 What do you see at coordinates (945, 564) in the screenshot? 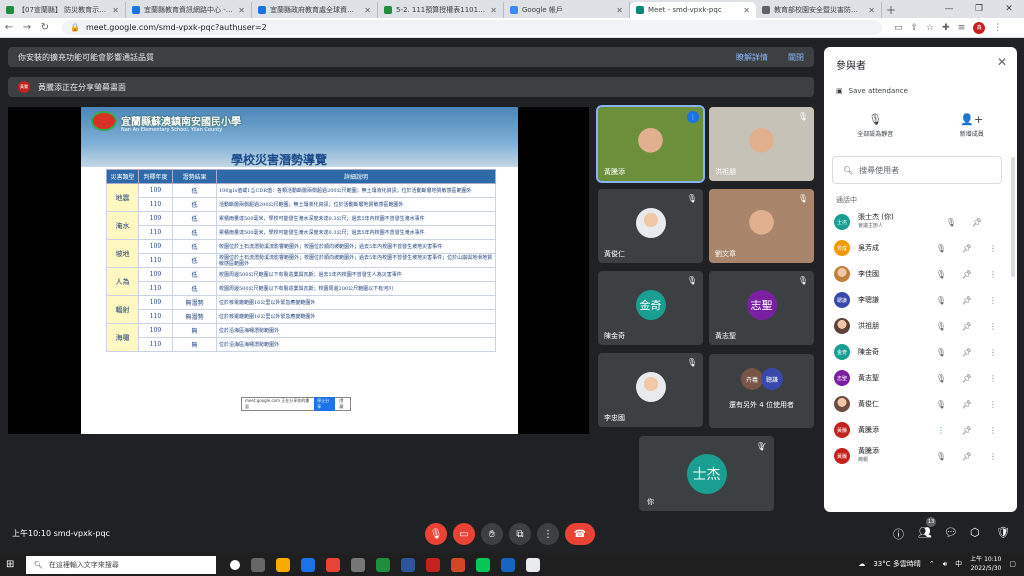
I see `volume-icon: 🔊︎` at bounding box center [945, 564].